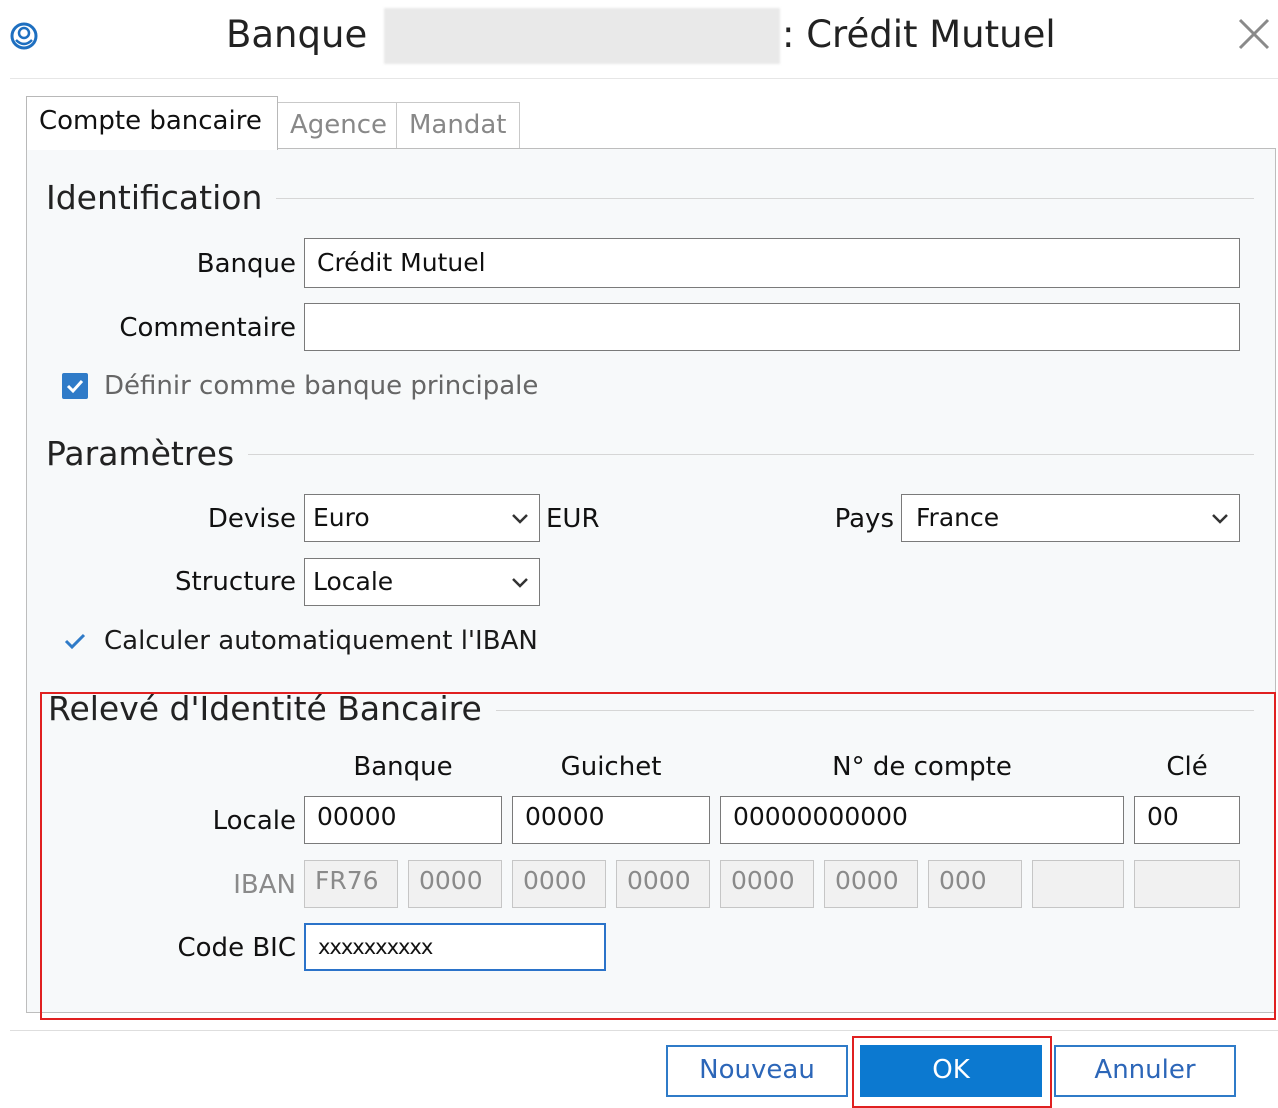 The width and height of the screenshot is (1278, 1108). What do you see at coordinates (147, 454) in the screenshot?
I see `section-title-parametres: Paramètres` at bounding box center [147, 454].